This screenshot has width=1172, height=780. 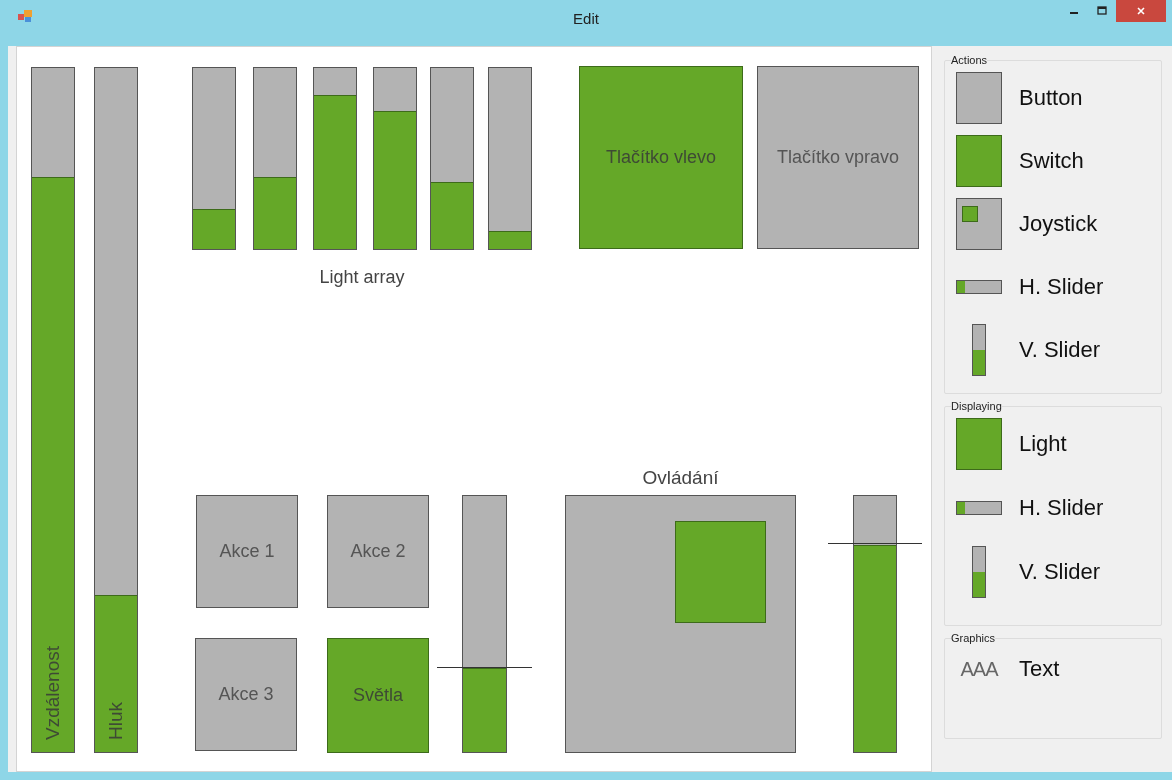 I want to click on maximize-icon, so click(x=1102, y=11).